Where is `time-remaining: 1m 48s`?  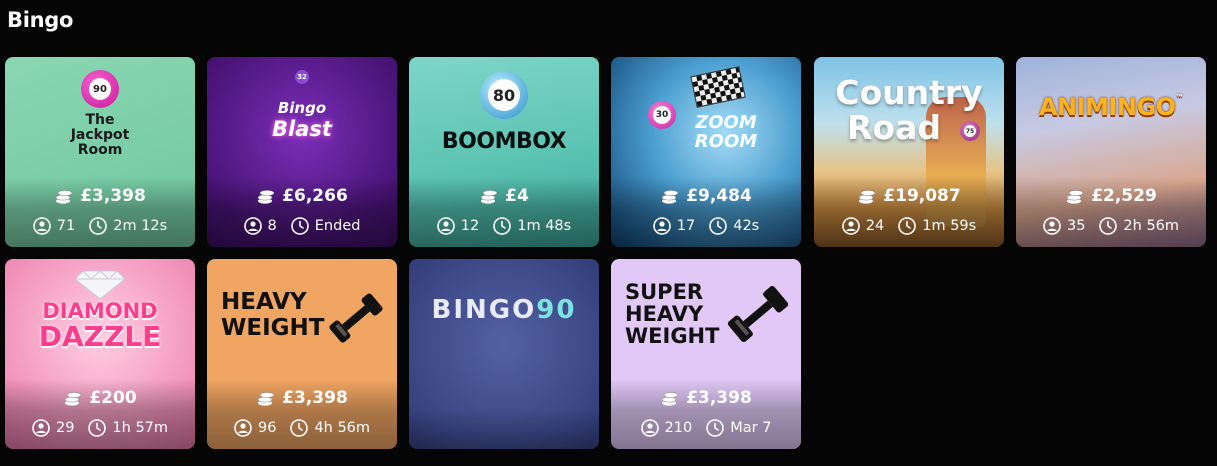 time-remaining: 1m 48s is located at coordinates (532, 226).